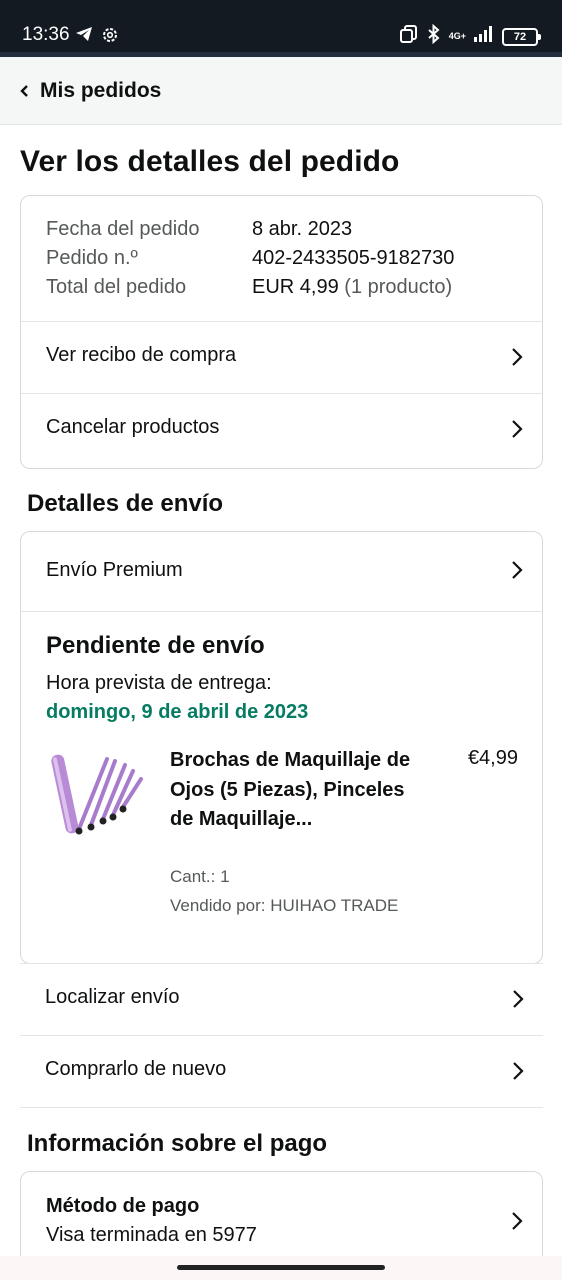 The height and width of the screenshot is (1280, 562). I want to click on order-date-value: 8 abr. 2023, so click(302, 229).